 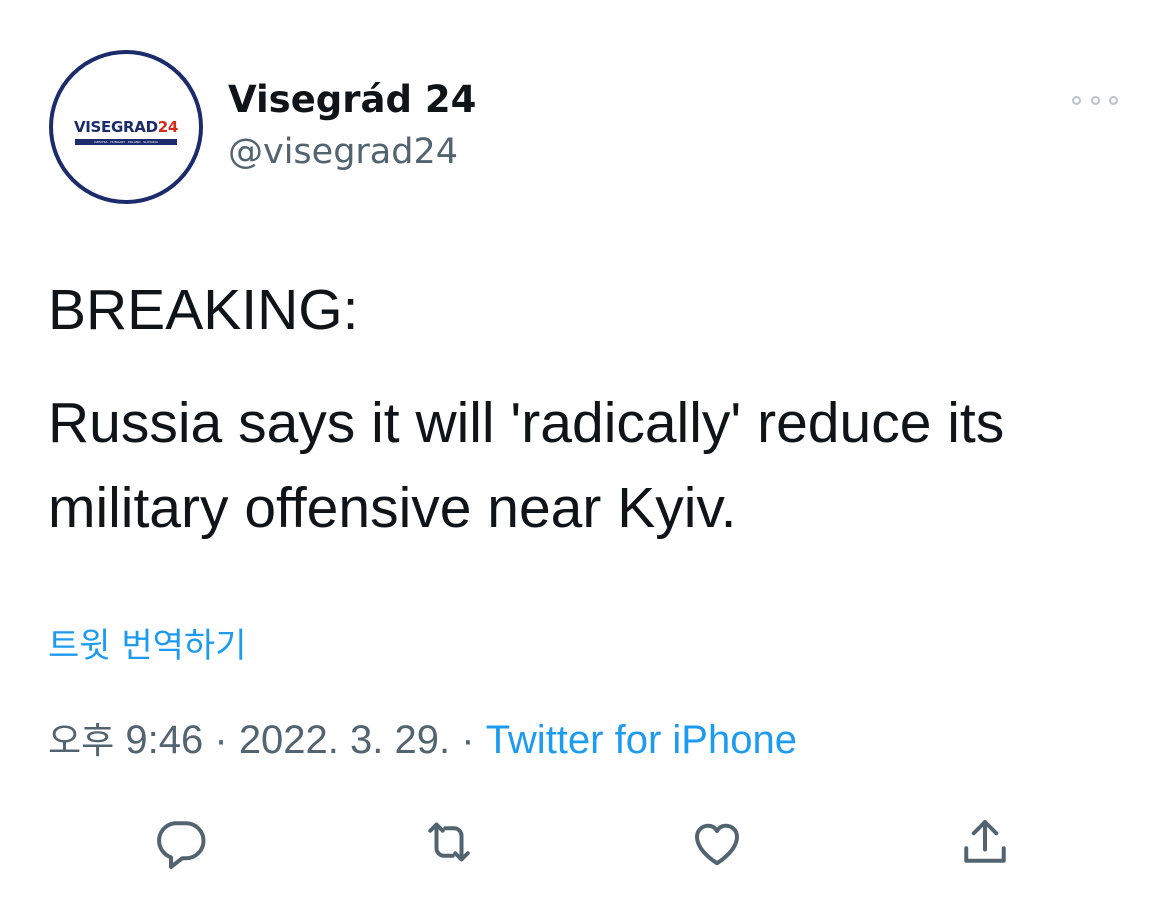 I want to click on heart-icon, so click(x=717, y=844).